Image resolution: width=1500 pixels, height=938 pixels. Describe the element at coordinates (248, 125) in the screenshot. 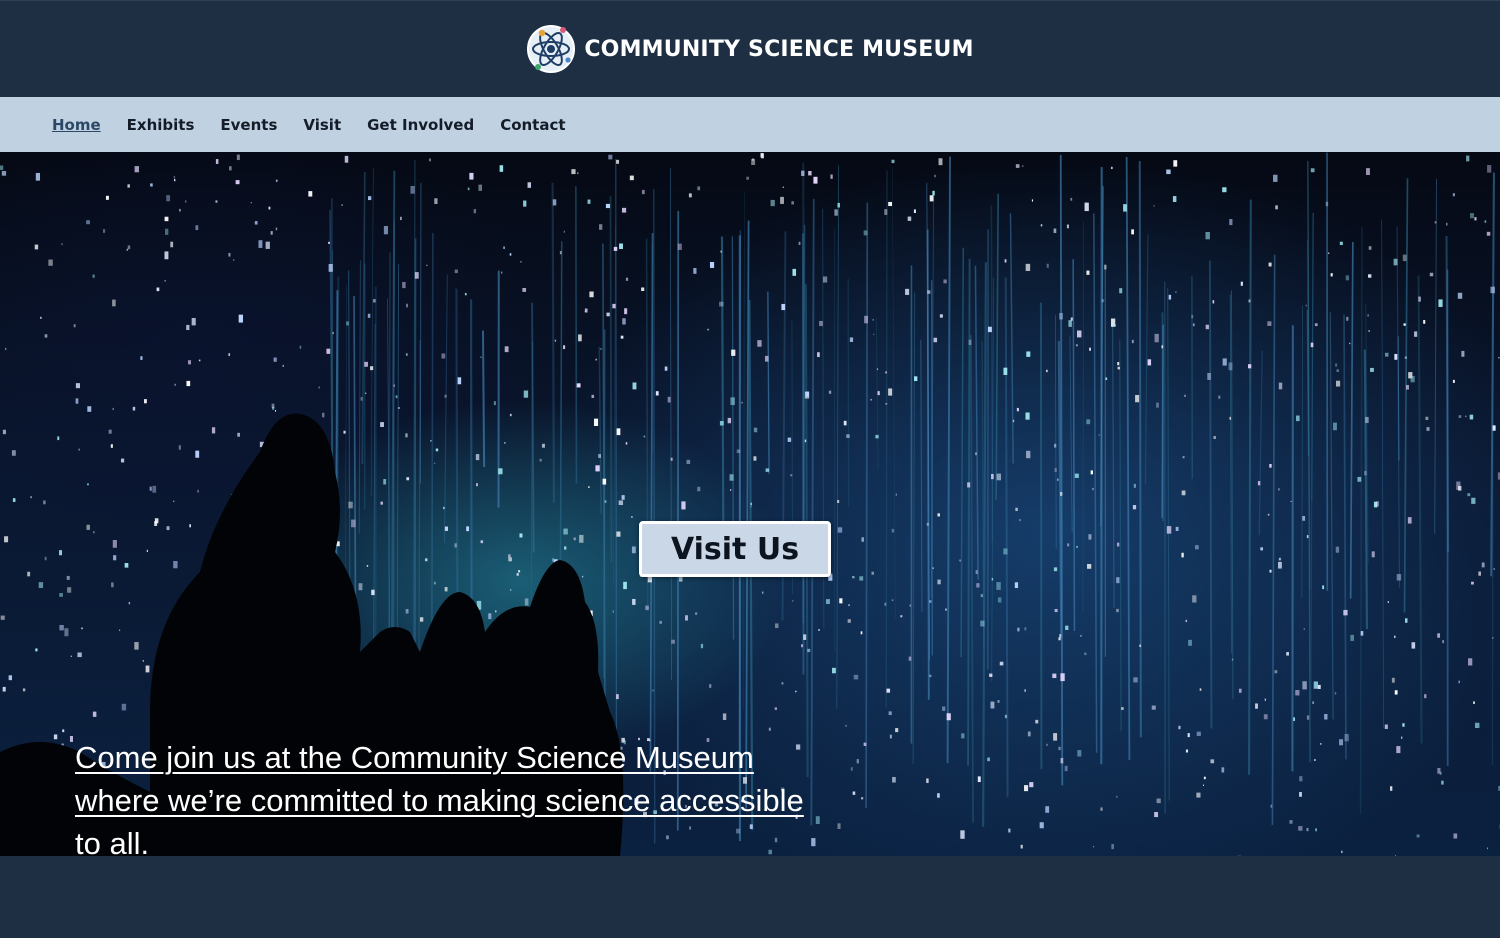

I see `nav-link-events: Events` at that location.